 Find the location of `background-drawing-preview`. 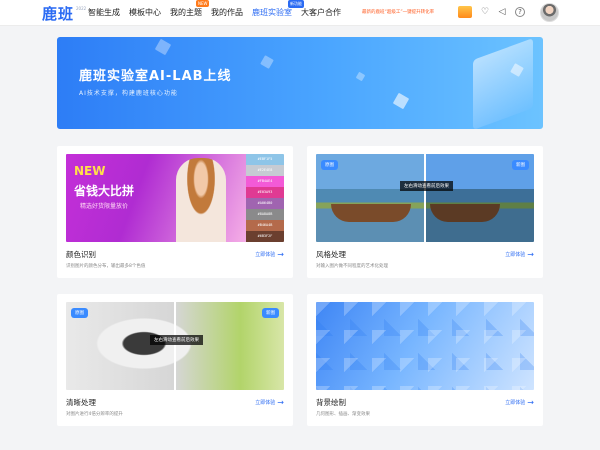

background-drawing-preview is located at coordinates (425, 346).